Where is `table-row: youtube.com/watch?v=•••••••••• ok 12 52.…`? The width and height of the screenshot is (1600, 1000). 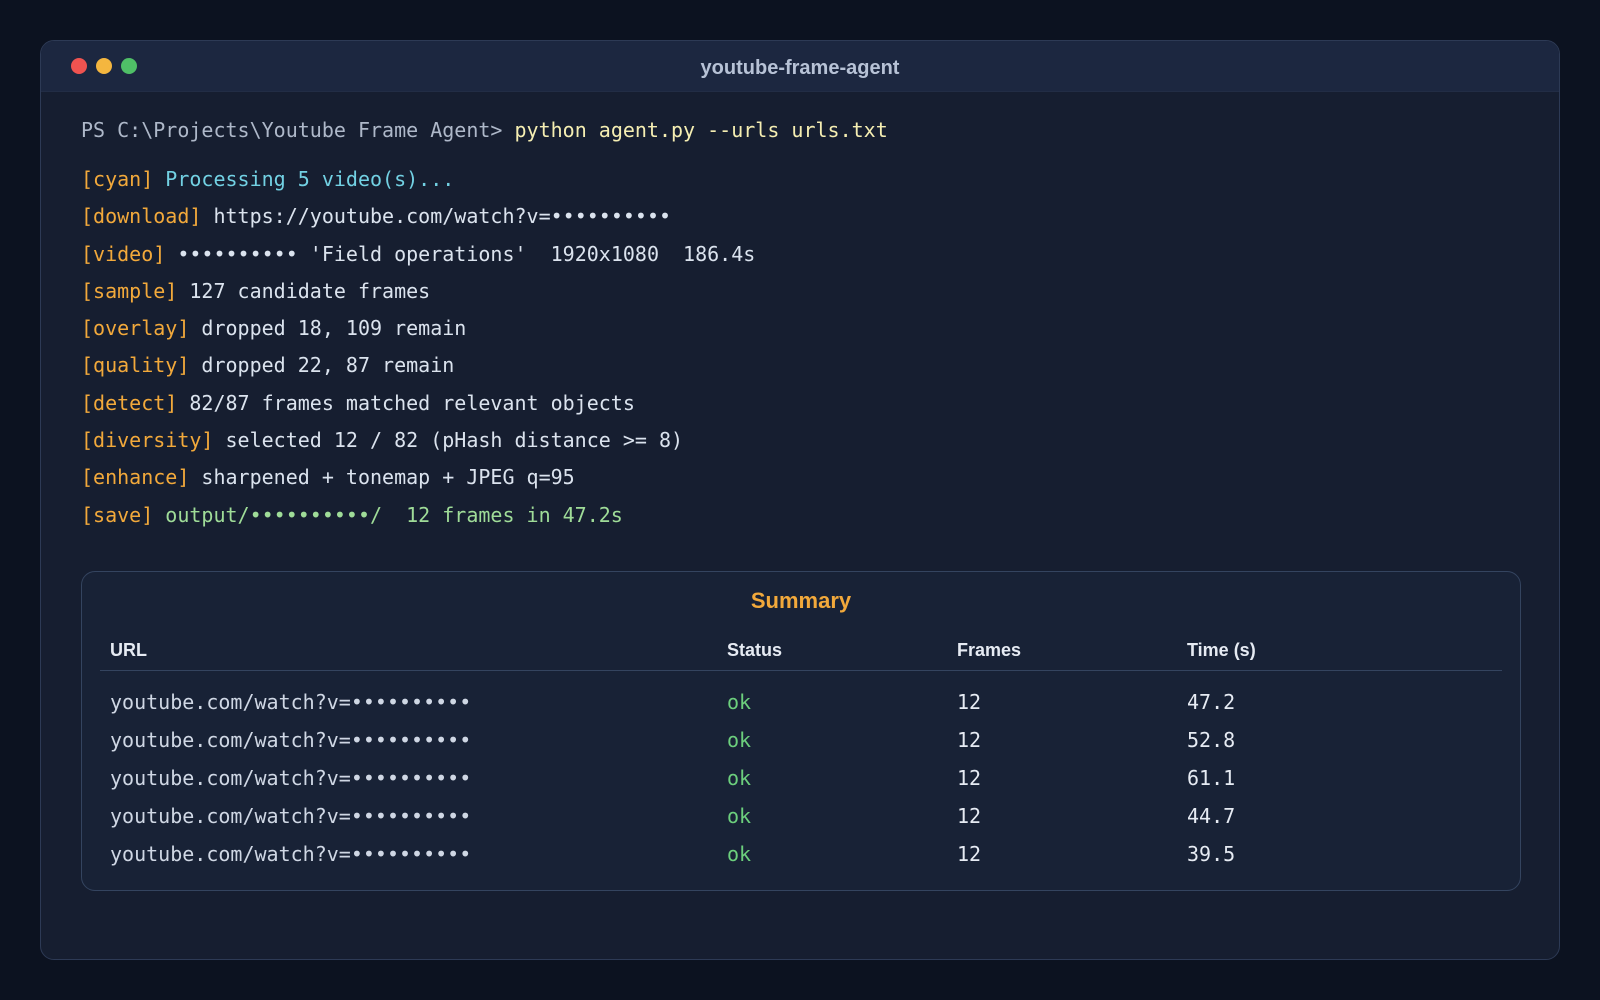
table-row: youtube.com/watch?v=•••••••••• ok 12 52.… is located at coordinates (801, 743).